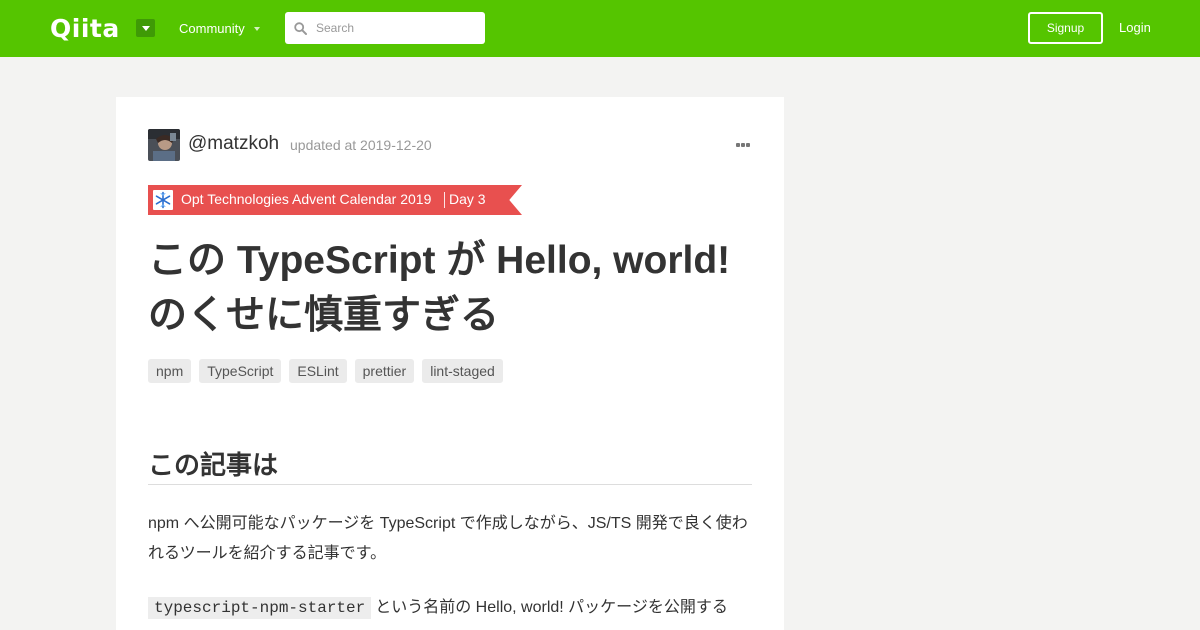  Describe the element at coordinates (145, 28) in the screenshot. I see `chevron-down-icon` at that location.